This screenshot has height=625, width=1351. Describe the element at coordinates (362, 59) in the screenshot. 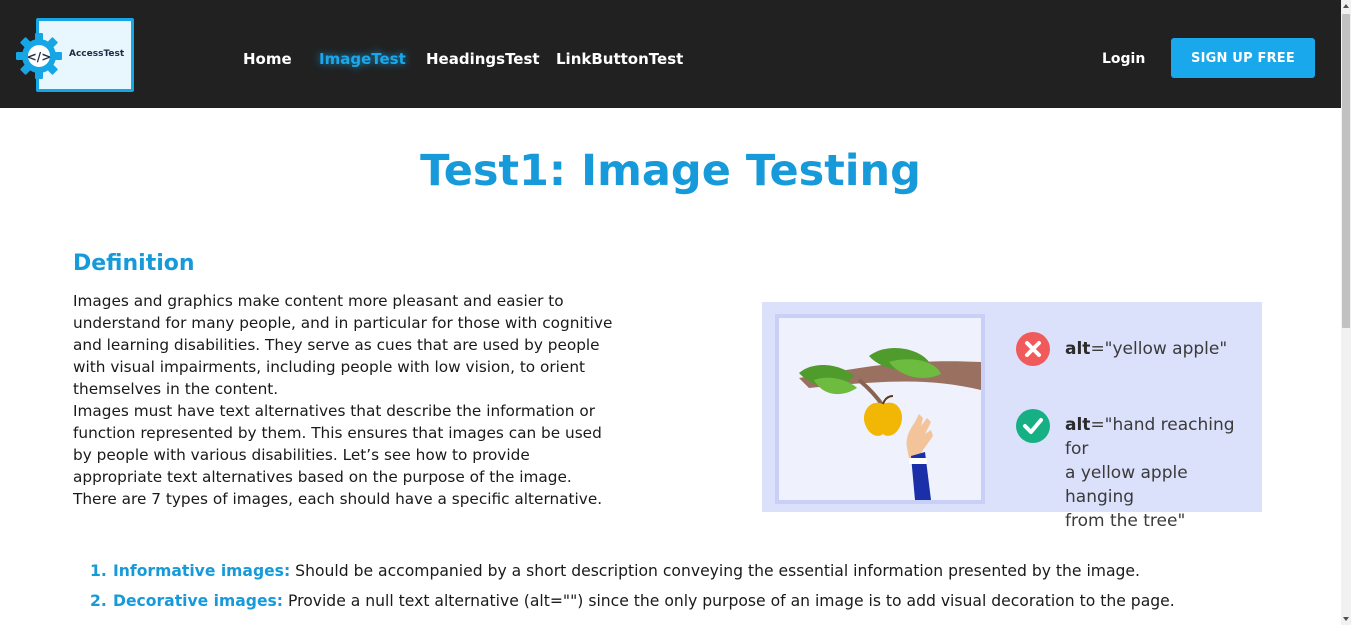

I see `nav-imagetest: ImageTest` at that location.